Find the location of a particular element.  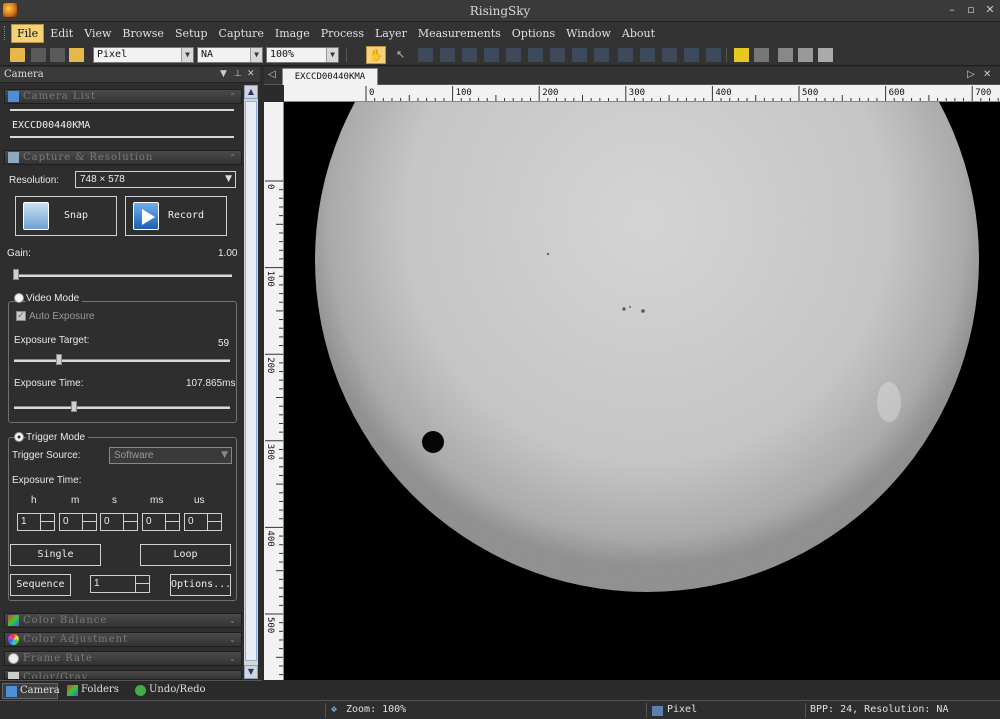

document-close-icon: ✕ is located at coordinates (987, 74).